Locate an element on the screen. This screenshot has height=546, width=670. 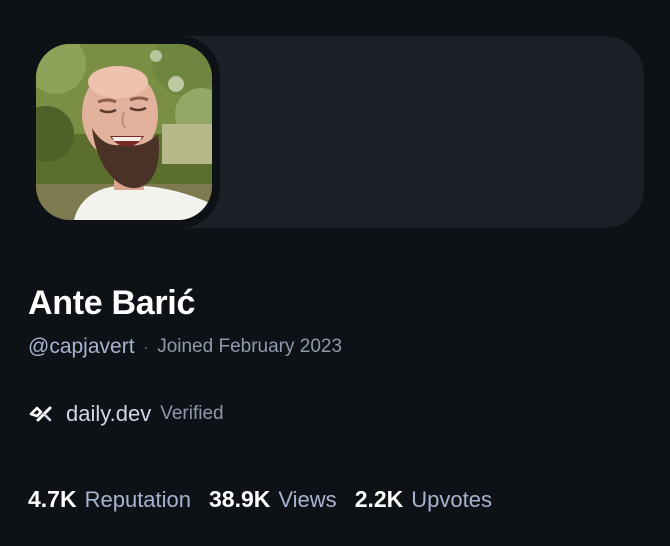
stat-reputation: 4.7K Reputation is located at coordinates (109, 499).